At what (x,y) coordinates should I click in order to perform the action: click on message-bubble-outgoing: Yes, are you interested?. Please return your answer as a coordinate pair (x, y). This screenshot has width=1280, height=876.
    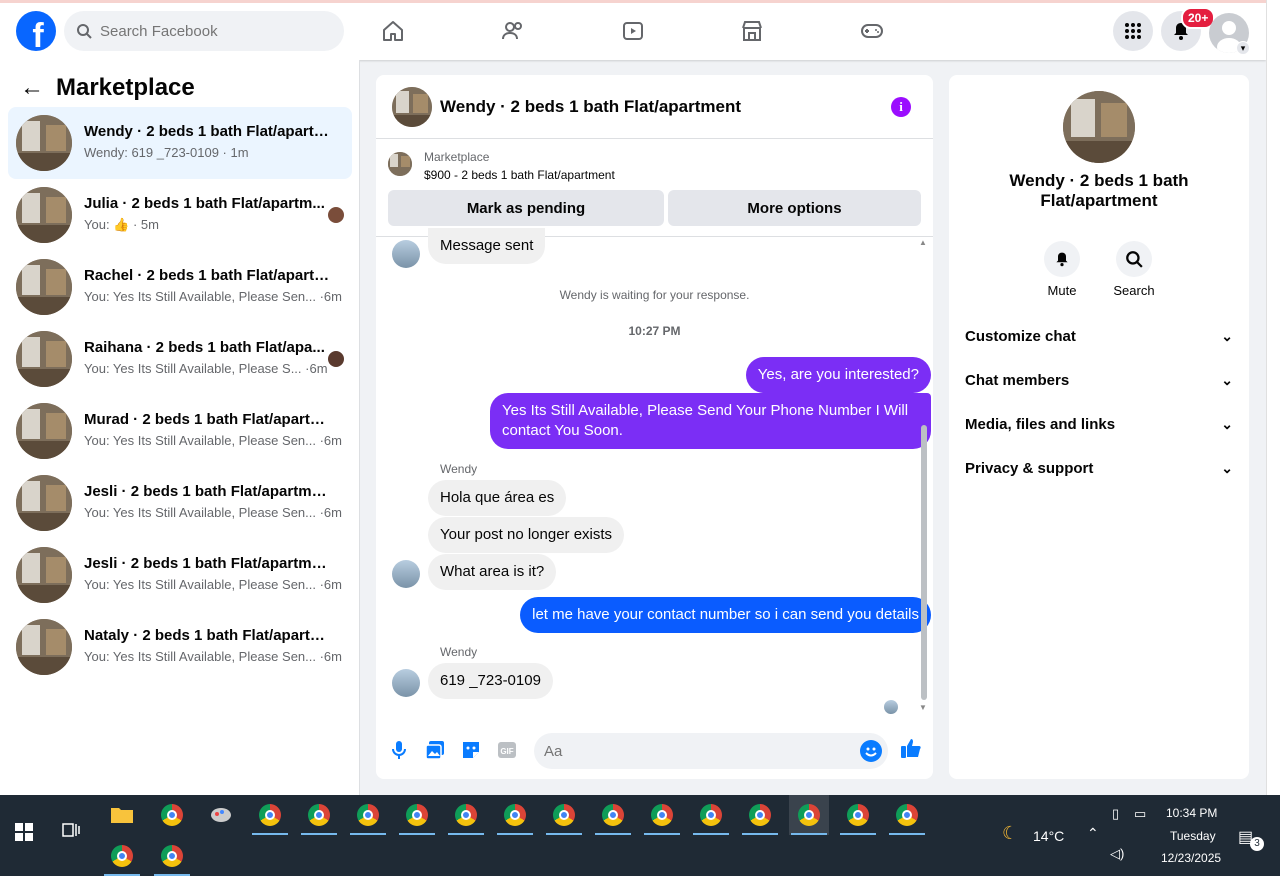
    Looking at the image, I should click on (838, 375).